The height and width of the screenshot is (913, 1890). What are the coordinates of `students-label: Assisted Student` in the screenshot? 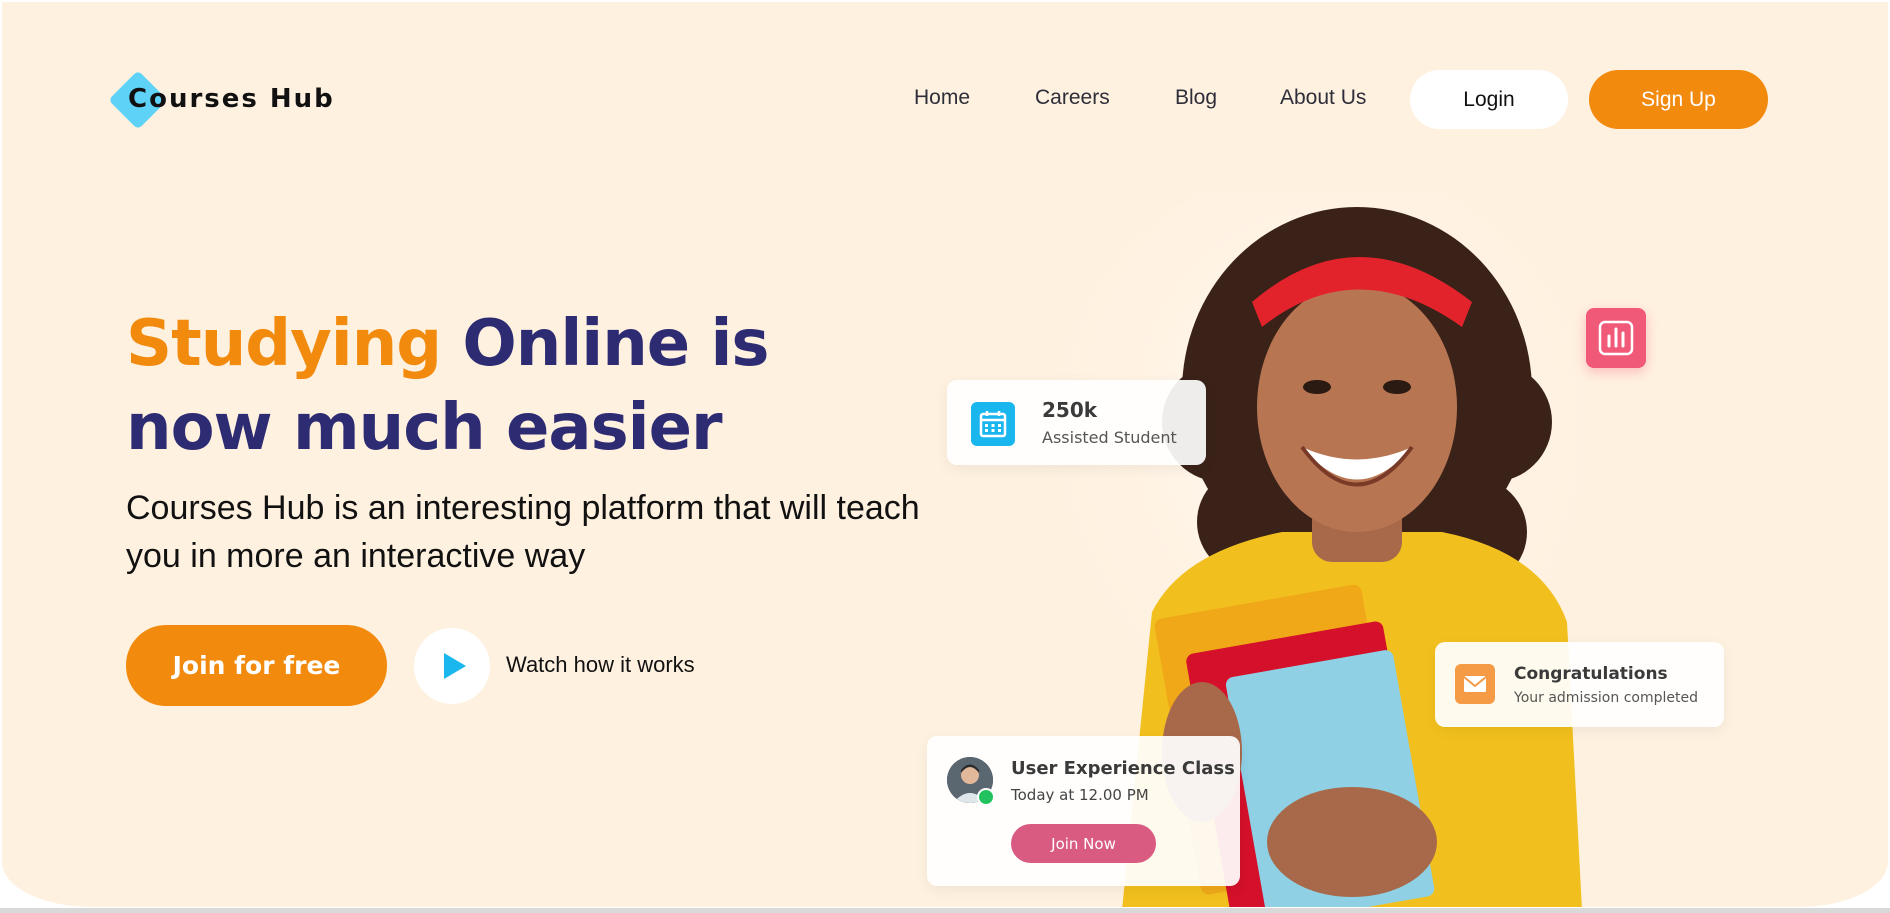 It's located at (1109, 437).